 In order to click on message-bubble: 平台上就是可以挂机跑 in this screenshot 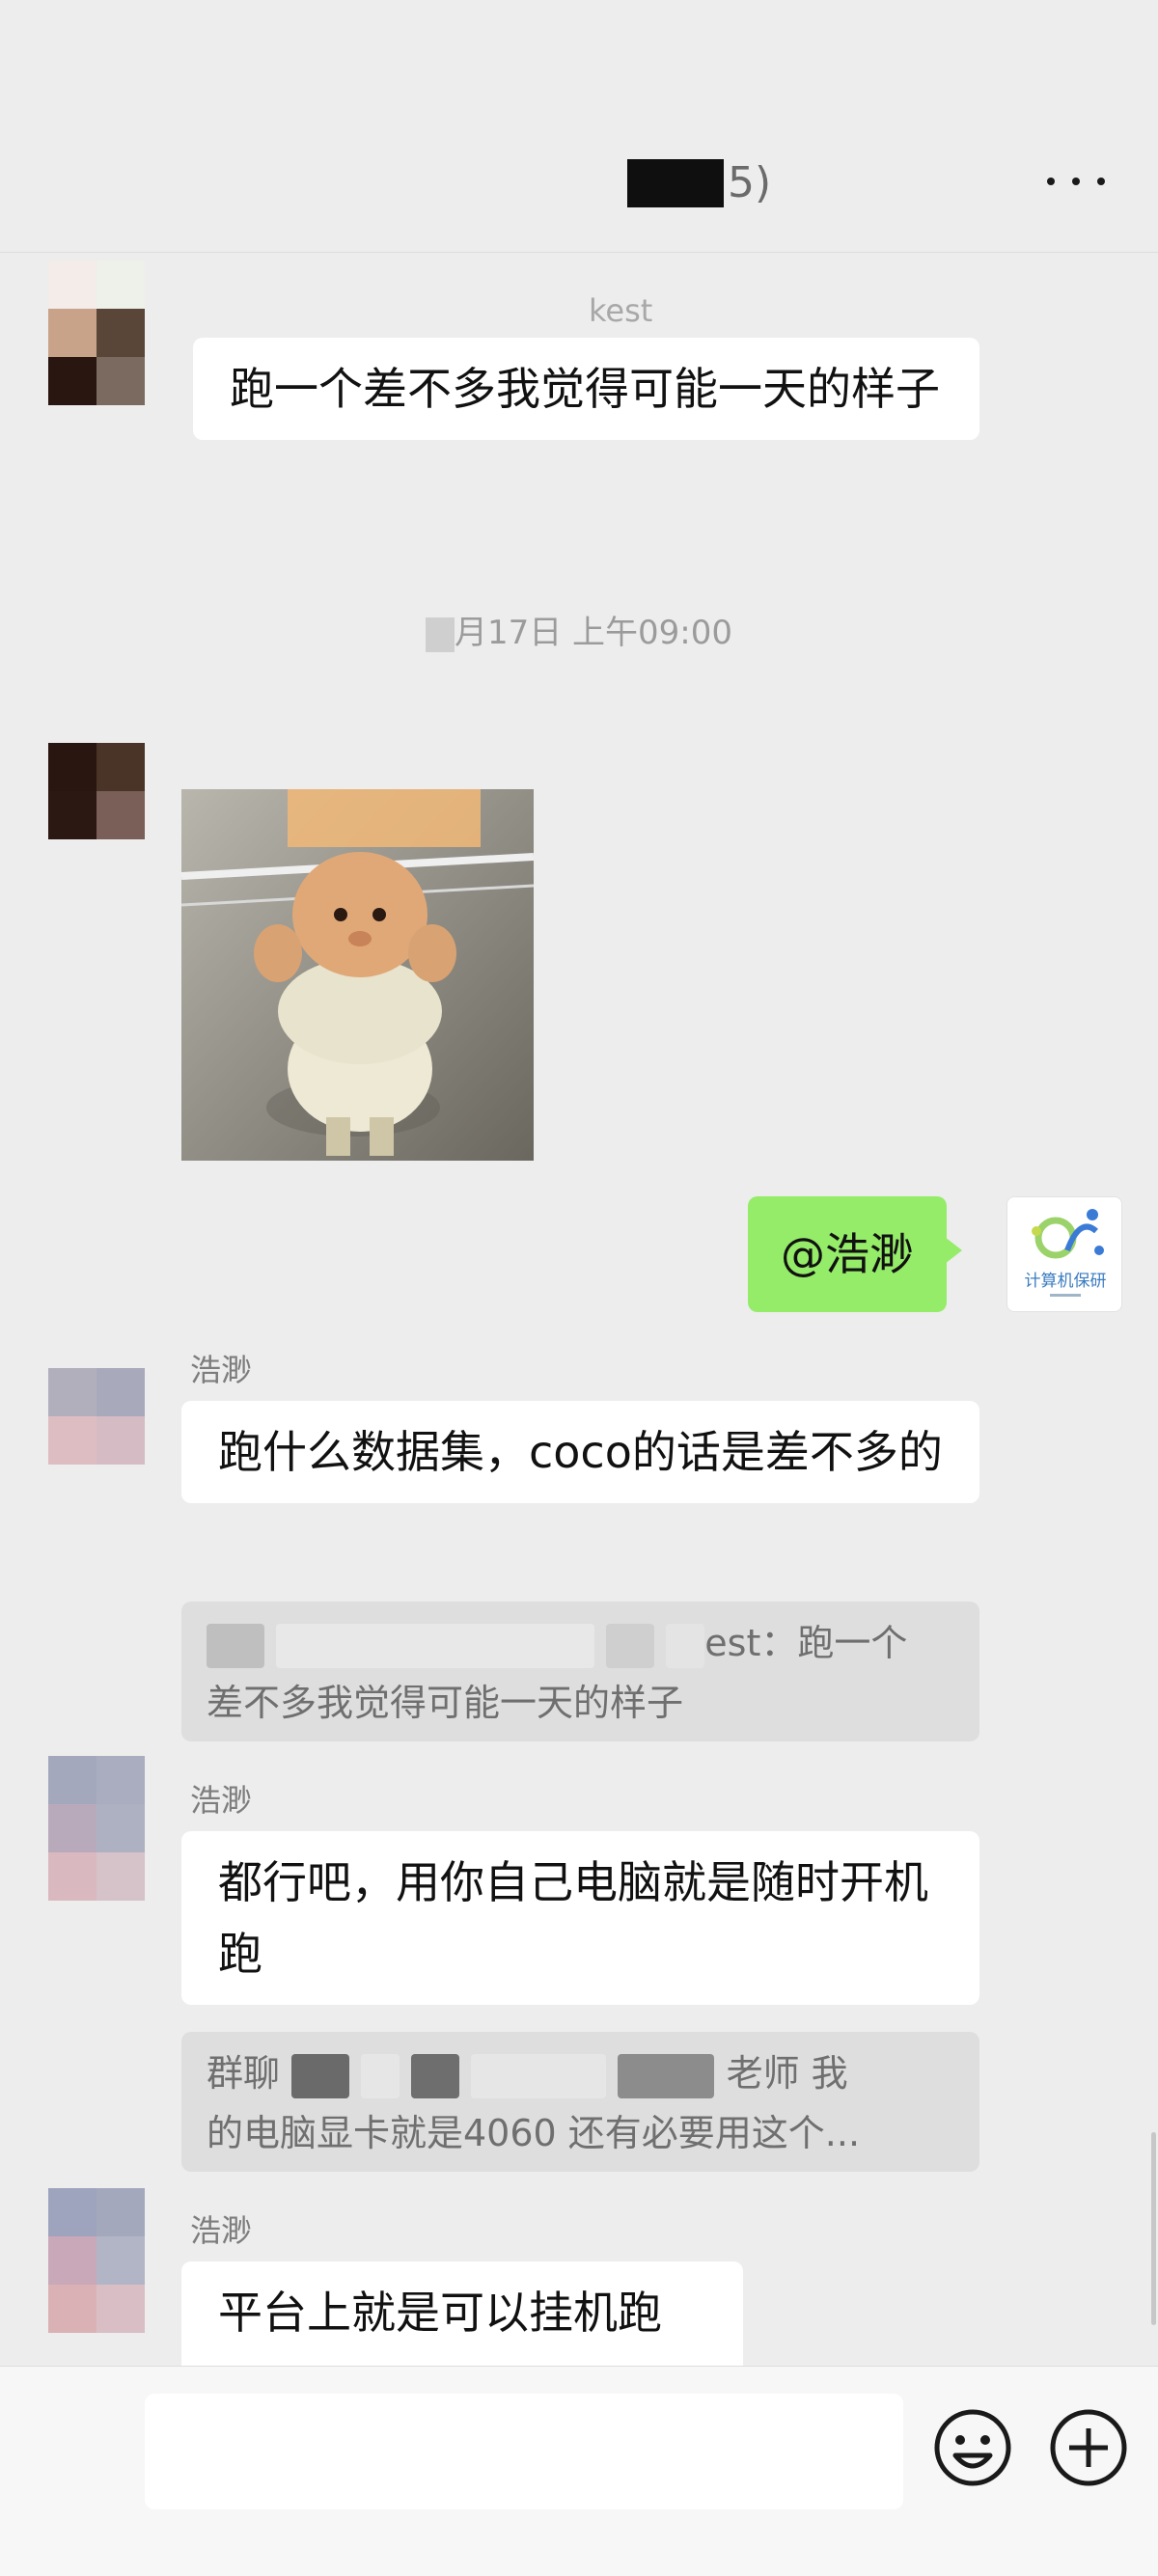, I will do `click(462, 2313)`.